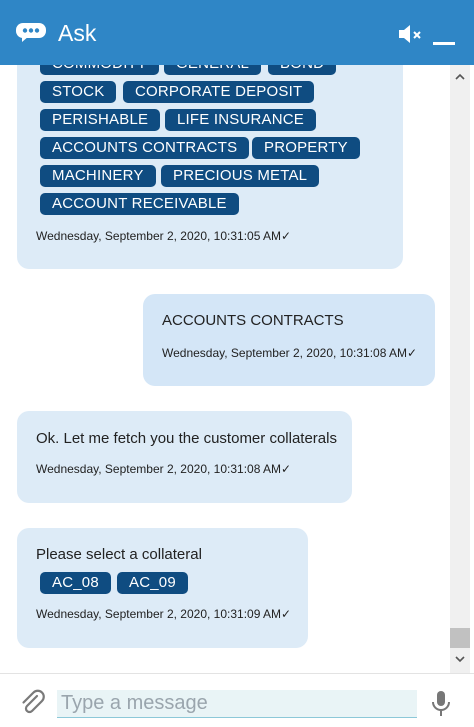 This screenshot has width=474, height=727. I want to click on message-text: ACCOUNTS CONTRACTS, so click(253, 320).